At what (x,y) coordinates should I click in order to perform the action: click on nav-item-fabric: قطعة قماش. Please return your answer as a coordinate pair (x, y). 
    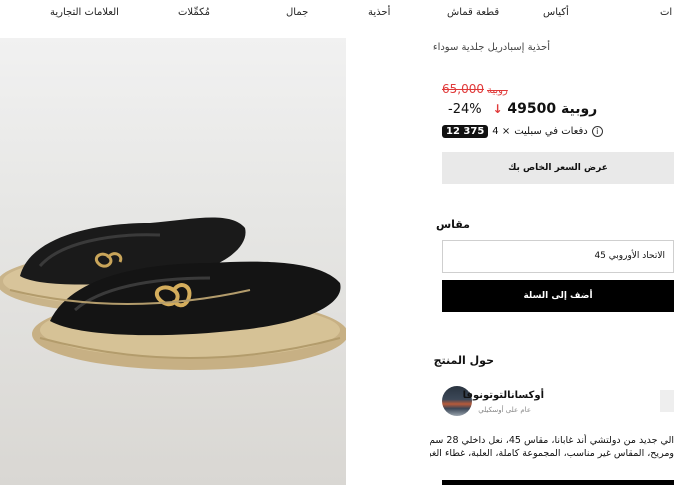
    Looking at the image, I should click on (473, 12).